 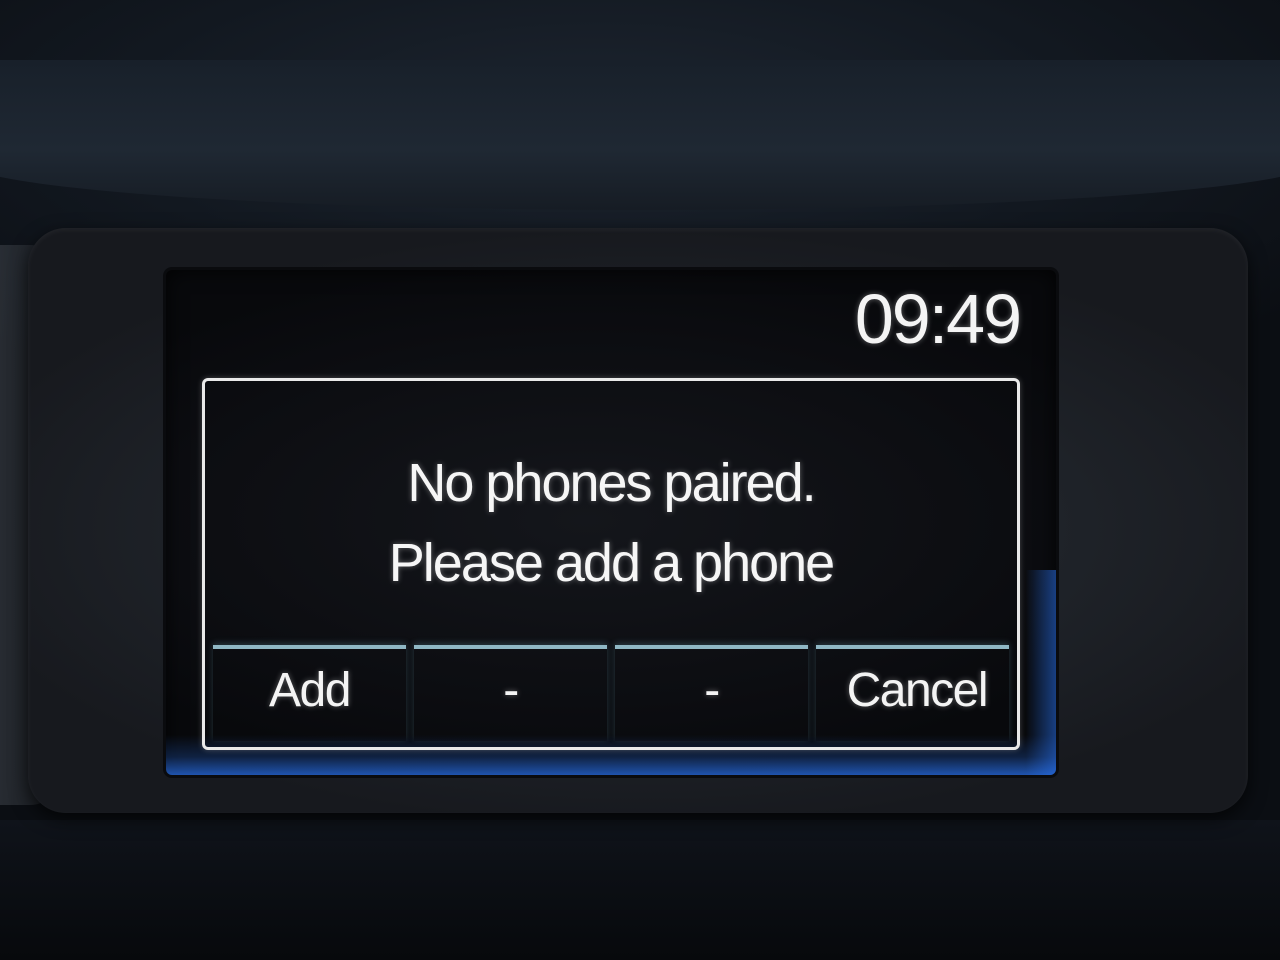 I want to click on dialog-message: No phones paired. Please add a phone, so click(x=611, y=523).